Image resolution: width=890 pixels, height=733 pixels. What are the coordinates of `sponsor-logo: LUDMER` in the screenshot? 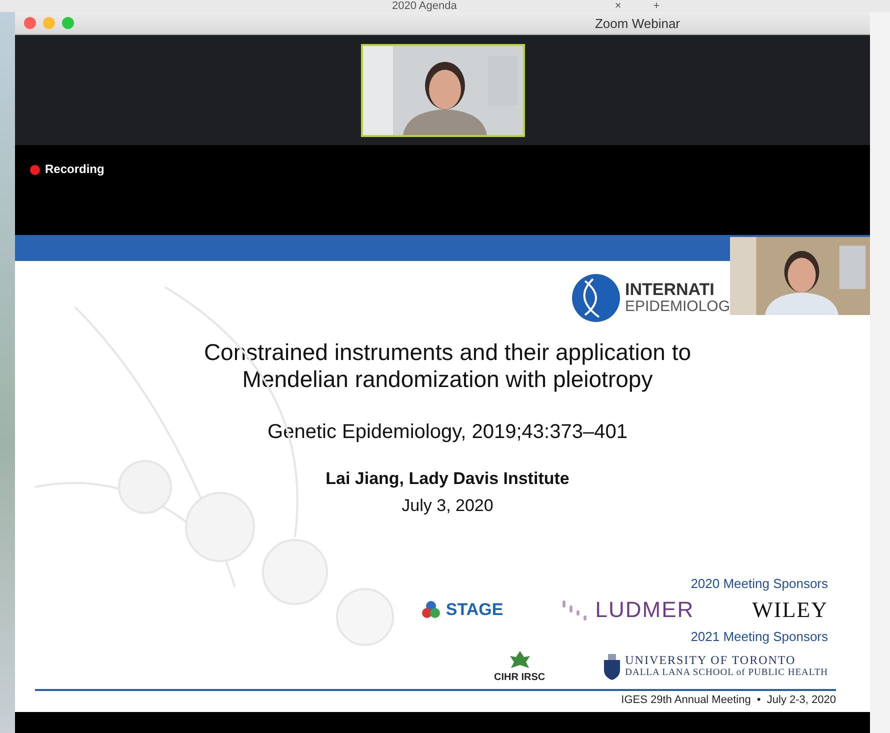 It's located at (627, 610).